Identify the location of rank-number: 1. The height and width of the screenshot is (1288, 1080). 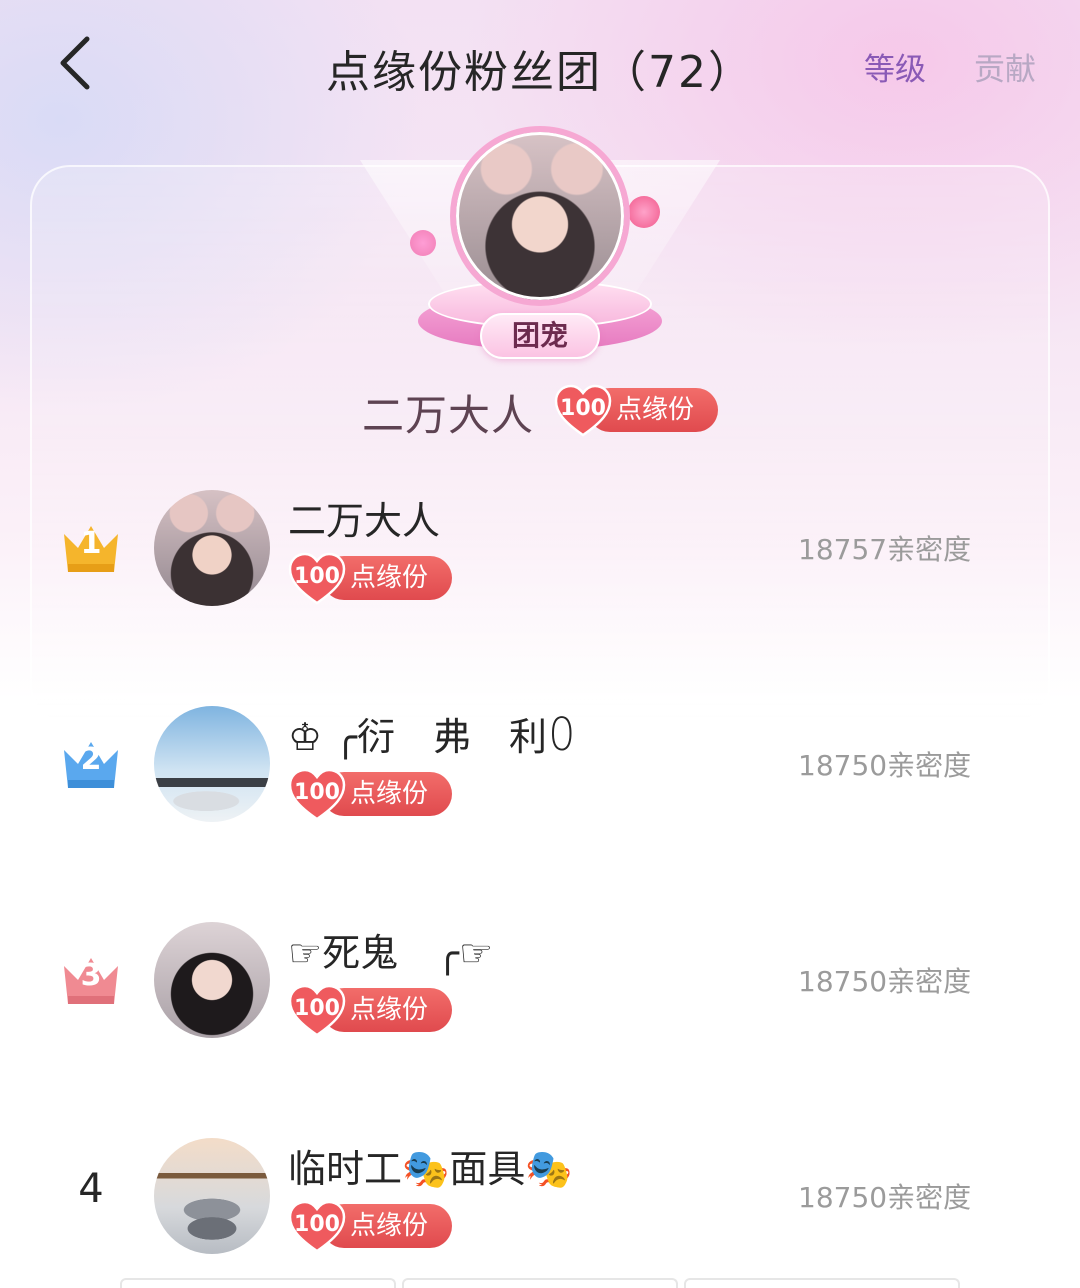
(91, 543).